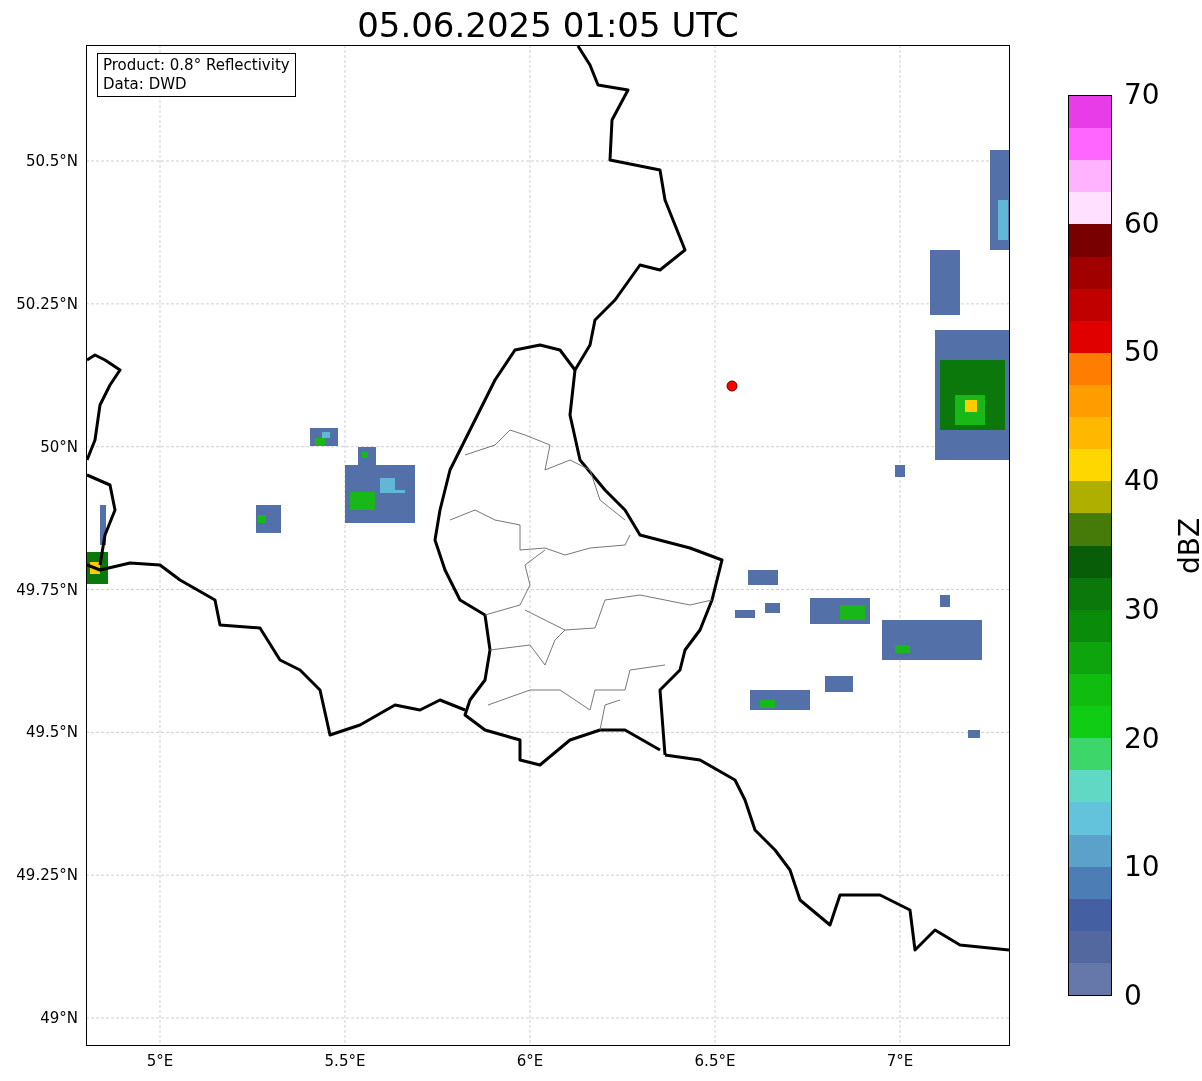  I want to click on colorbar-tick-label: 70, so click(1142, 95).